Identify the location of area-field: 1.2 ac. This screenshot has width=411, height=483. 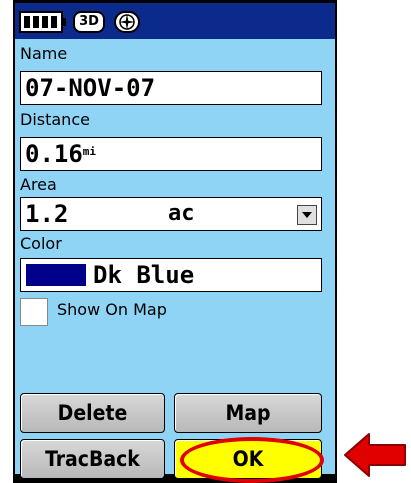
(171, 214).